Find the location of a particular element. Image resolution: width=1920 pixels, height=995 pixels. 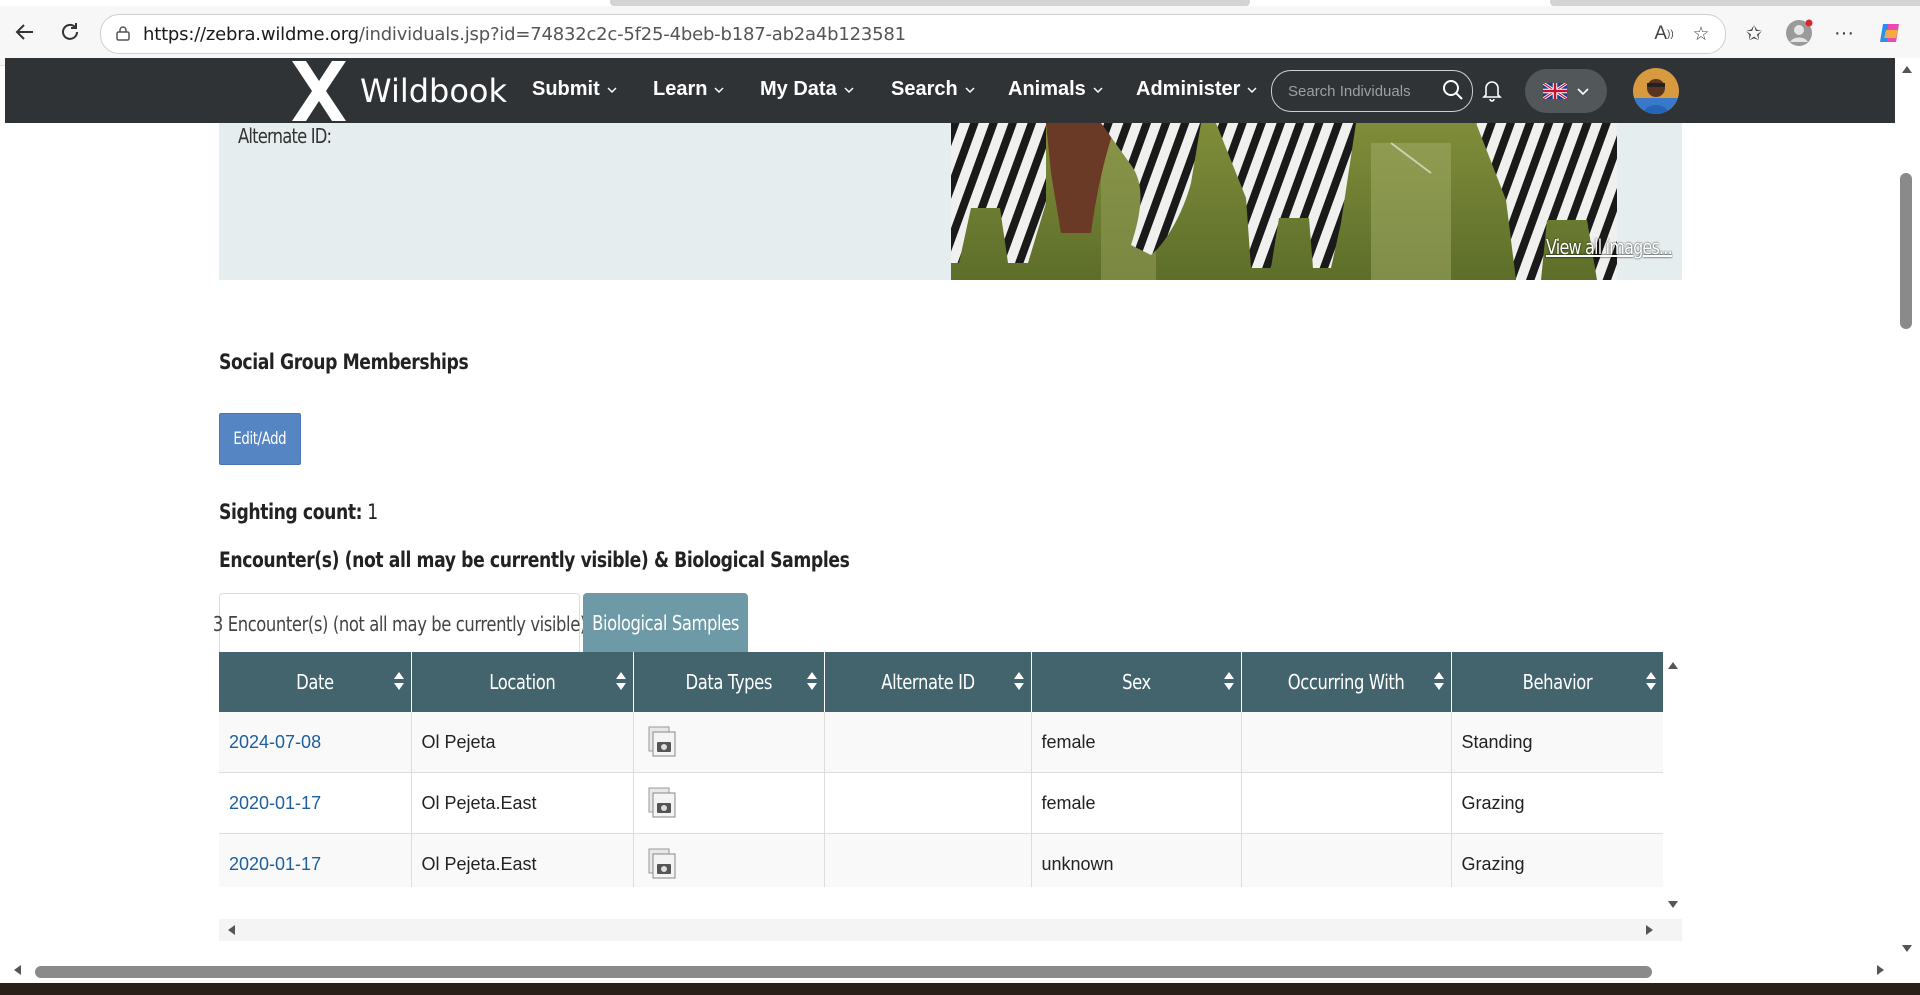

alternate-id-label: Alternate ID: is located at coordinates (285, 136).